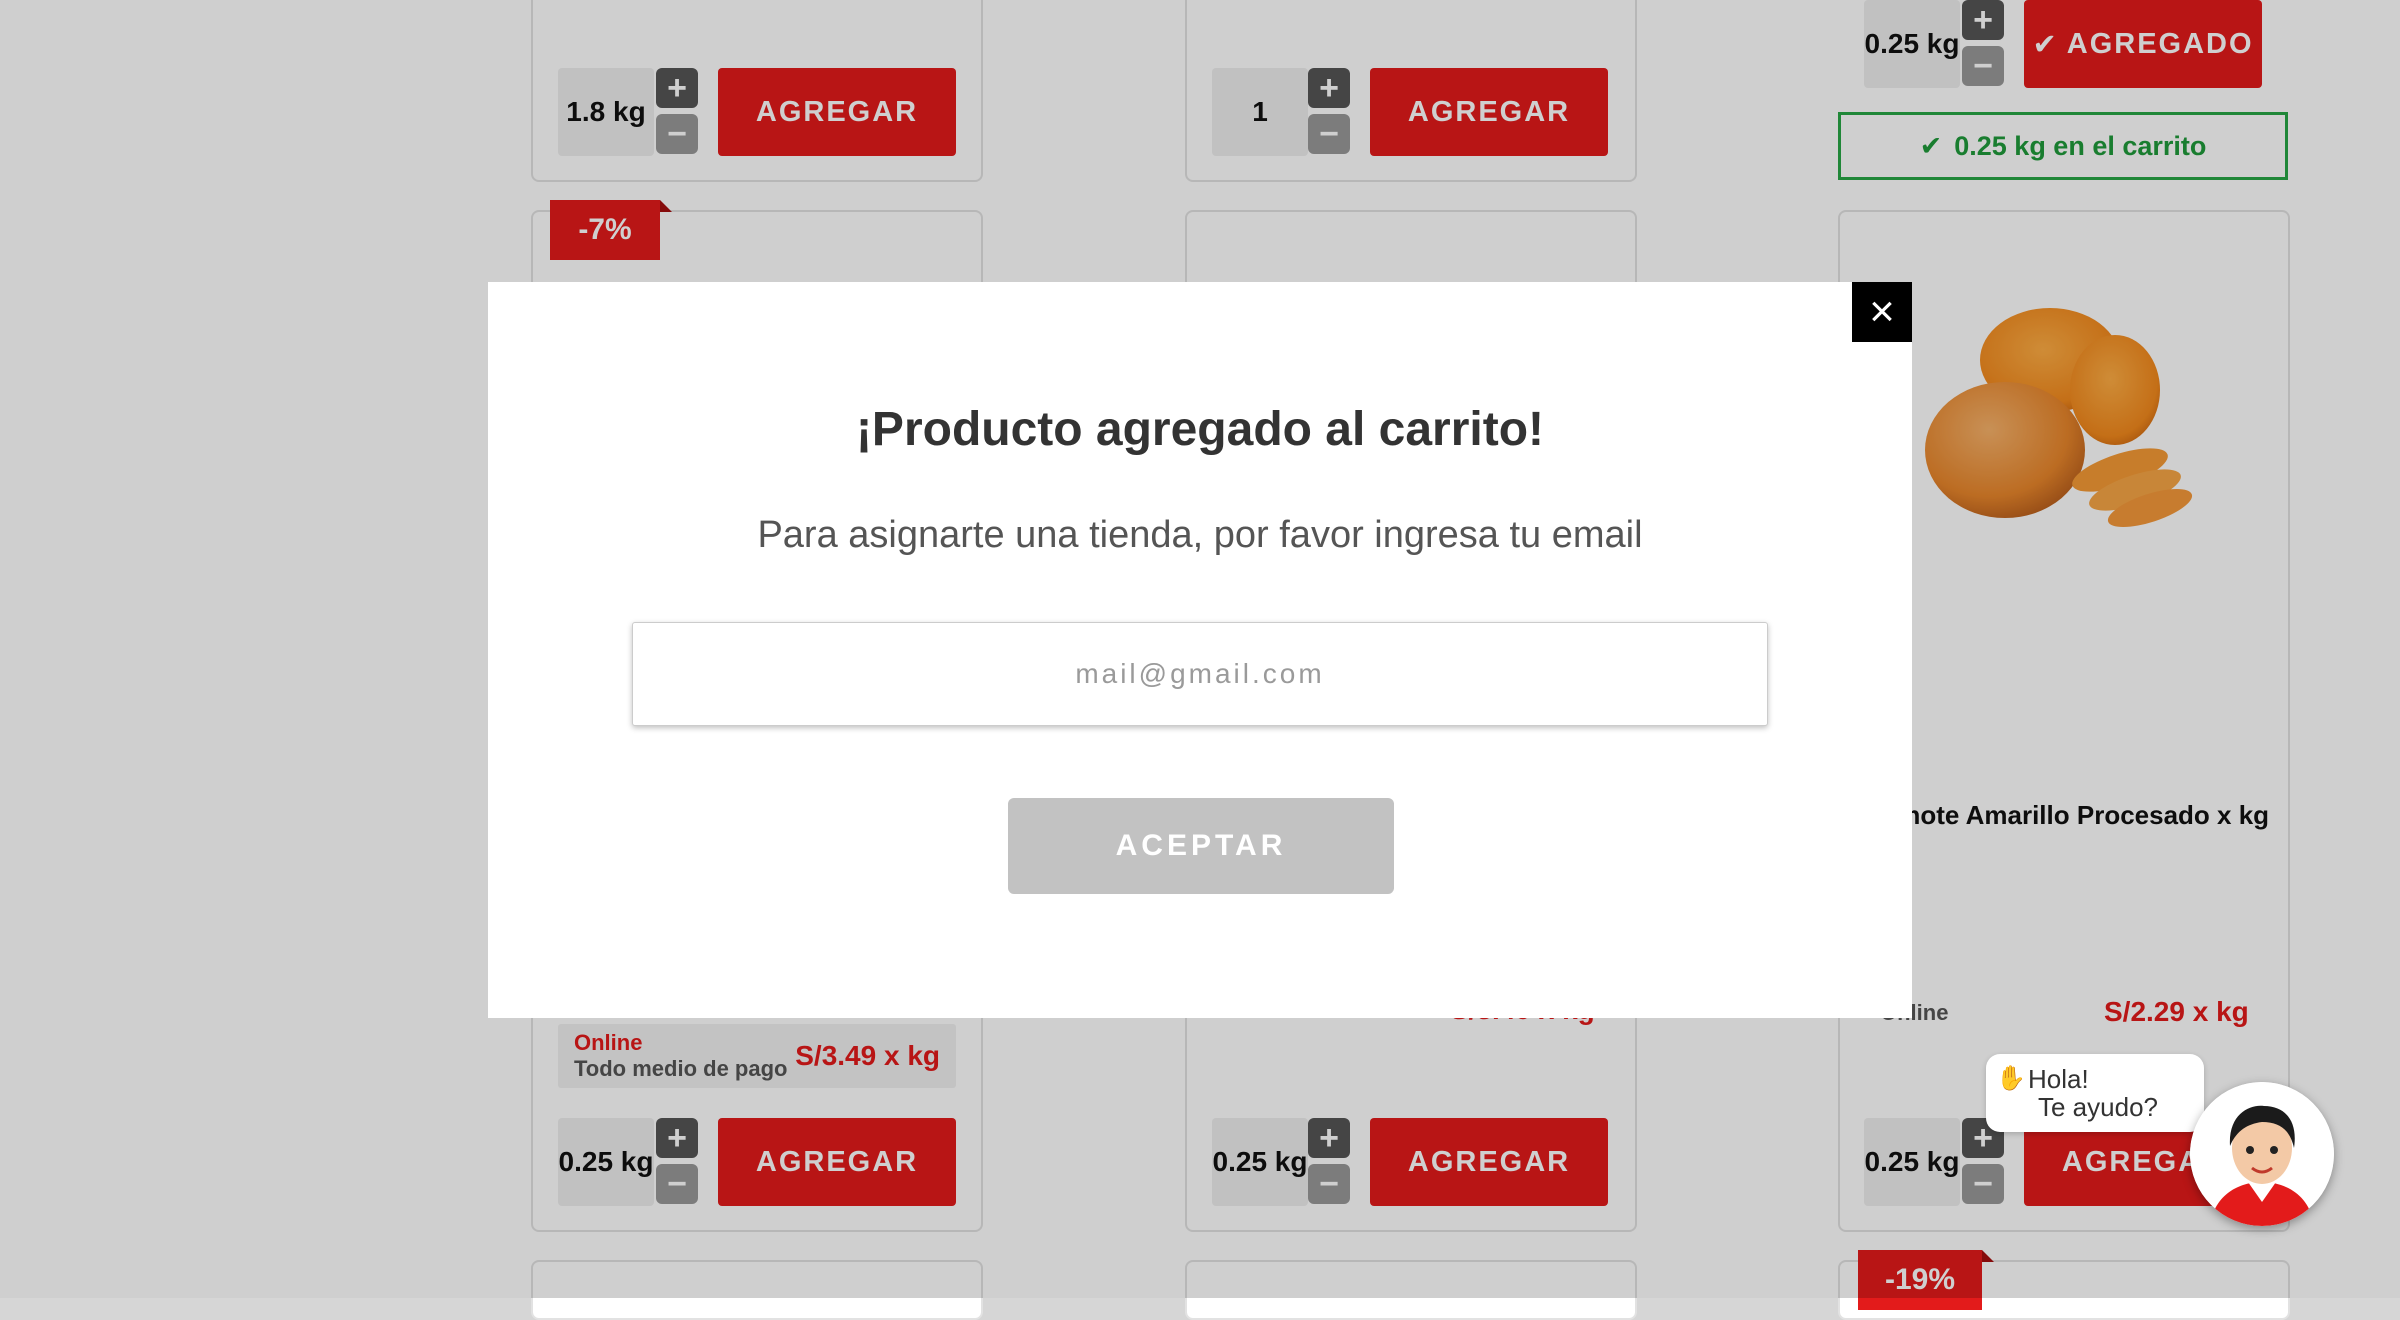 The height and width of the screenshot is (1320, 2400). I want to click on chat-avatar, so click(2262, 1154).